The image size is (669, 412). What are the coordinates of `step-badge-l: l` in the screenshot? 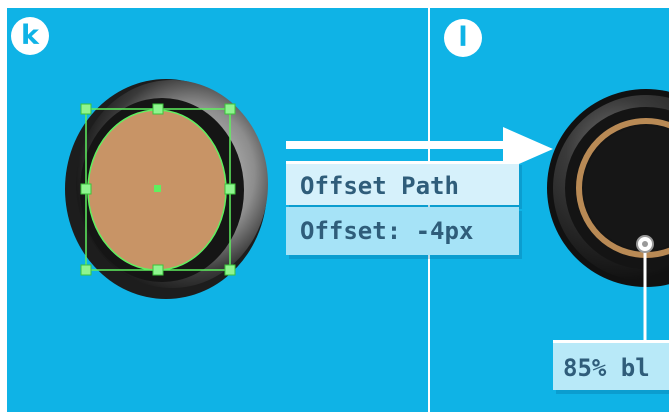 It's located at (463, 38).